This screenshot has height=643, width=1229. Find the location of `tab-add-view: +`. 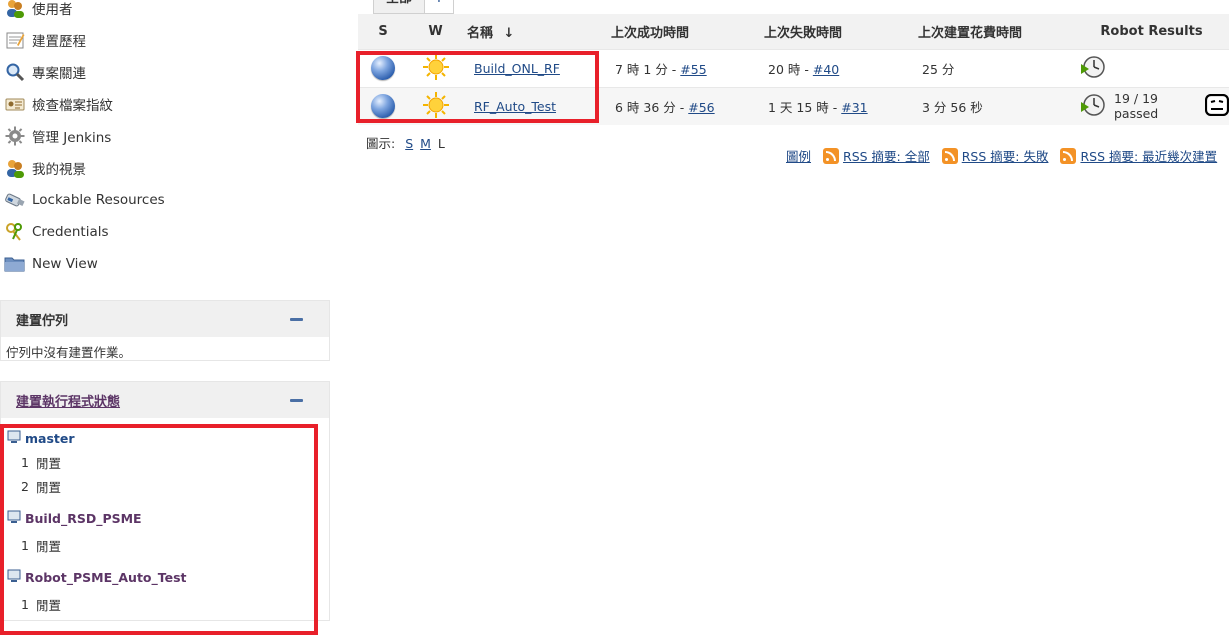

tab-add-view: + is located at coordinates (439, 7).